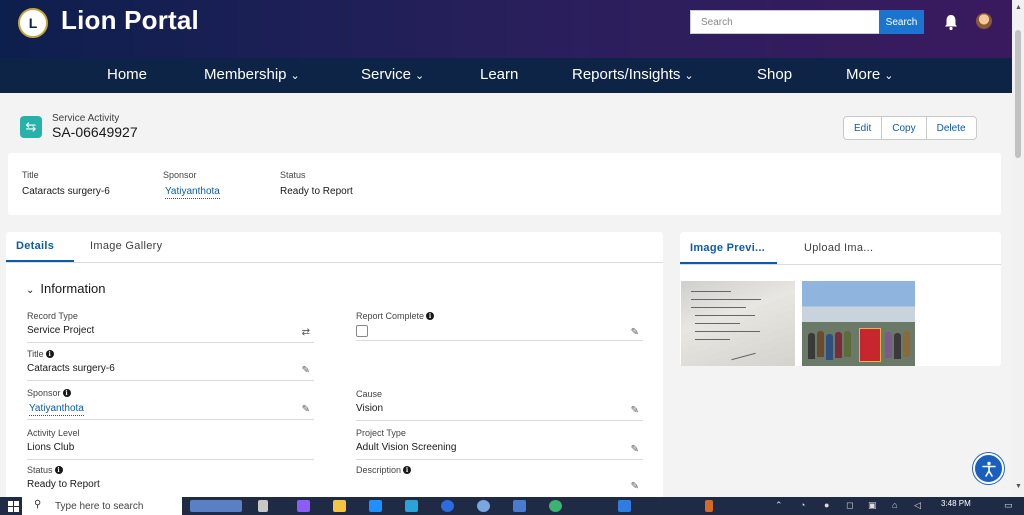 The height and width of the screenshot is (515, 1024). Describe the element at coordinates (858, 323) in the screenshot. I see `image-thumbnail-group-photo` at that location.